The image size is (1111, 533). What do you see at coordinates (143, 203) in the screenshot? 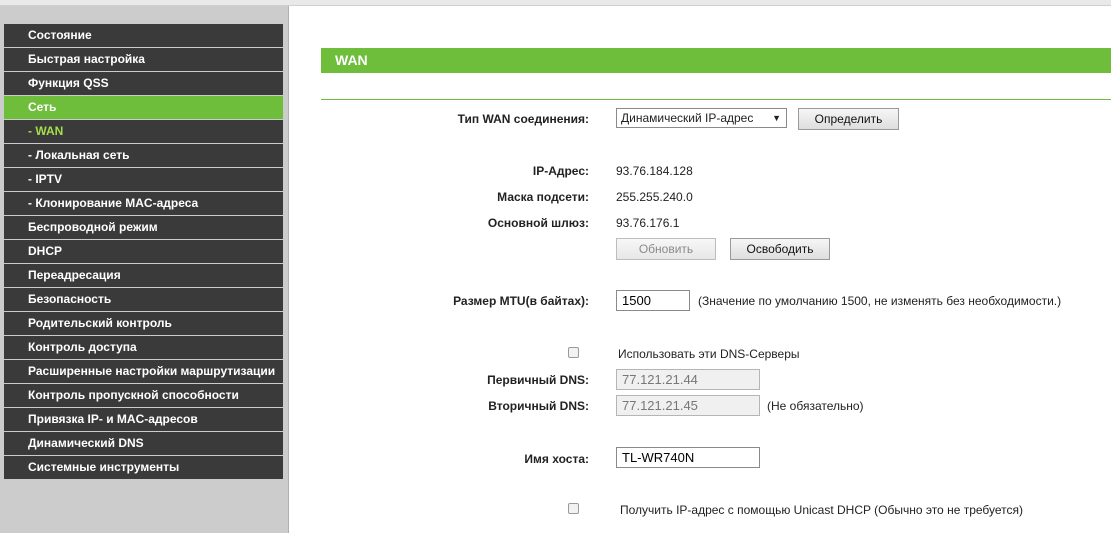
I see `sidebar-item-mac-clone: - Клонирование MAC-адреса` at bounding box center [143, 203].